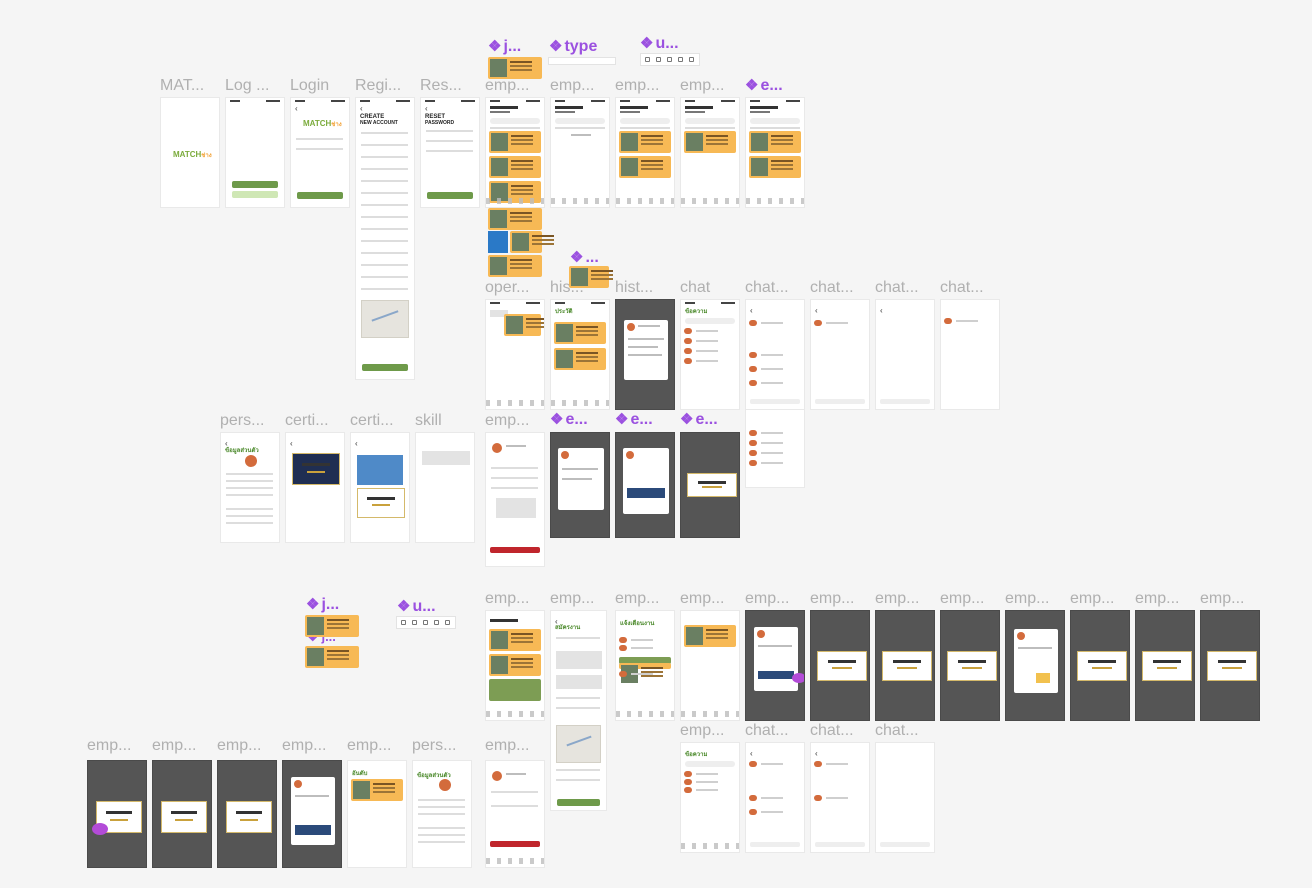  I want to click on certificate-photo, so click(380, 470).